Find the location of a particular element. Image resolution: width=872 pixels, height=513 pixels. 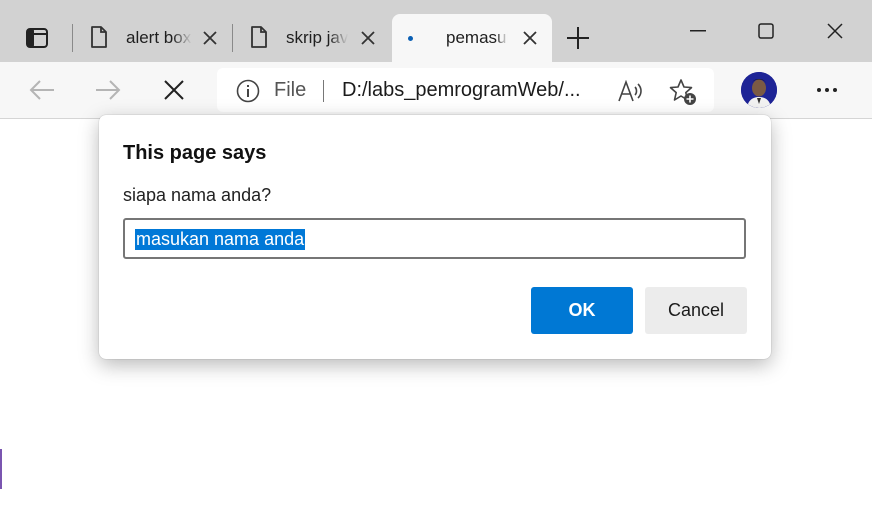

prompt-input-value: masukan nama anda is located at coordinates (220, 239).